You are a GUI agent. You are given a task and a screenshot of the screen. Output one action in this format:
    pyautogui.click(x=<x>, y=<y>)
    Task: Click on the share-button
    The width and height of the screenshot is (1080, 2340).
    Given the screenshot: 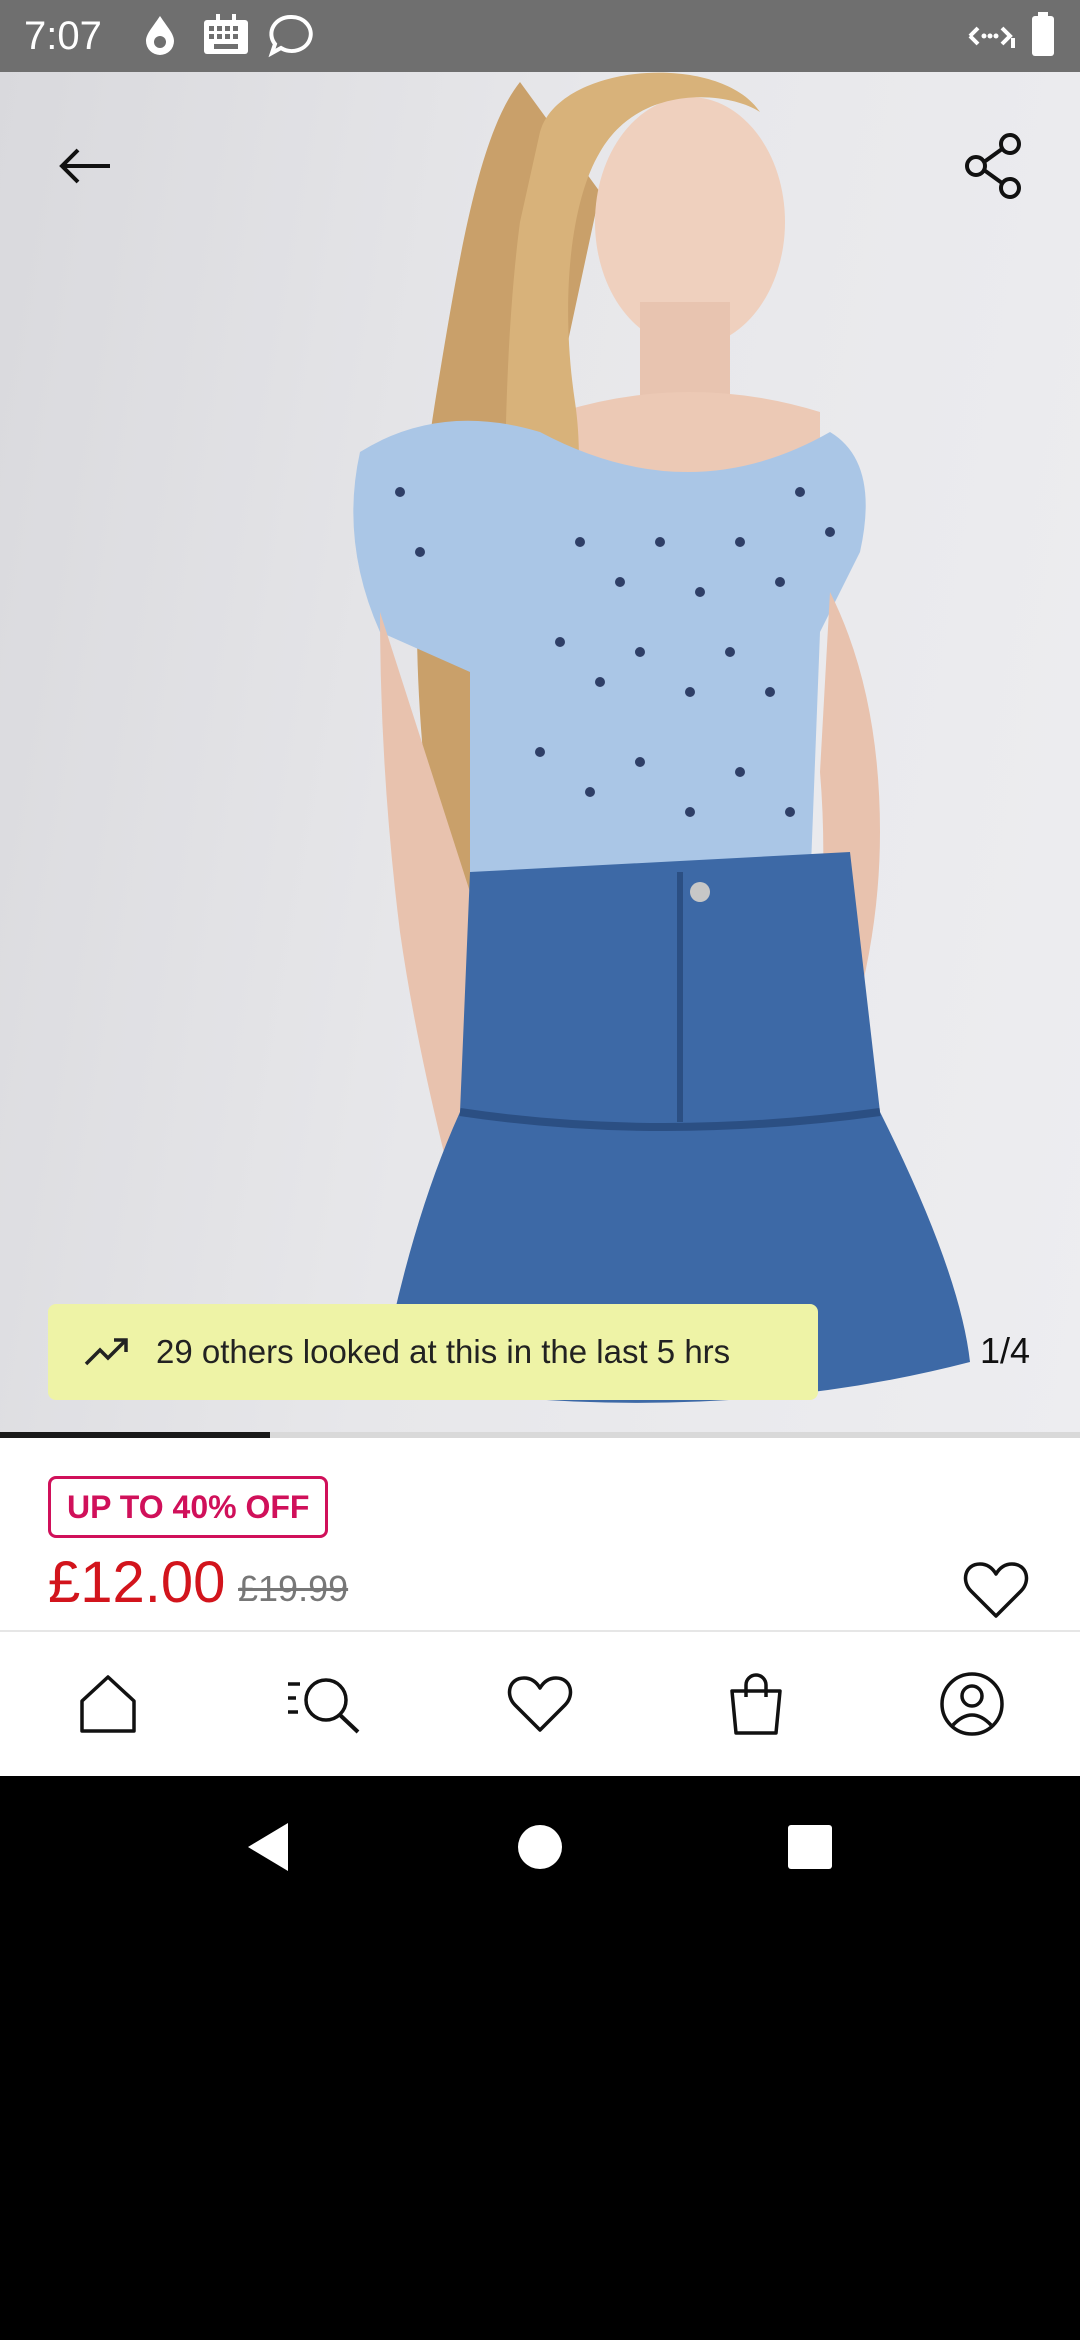 What is the action you would take?
    pyautogui.click(x=994, y=166)
    